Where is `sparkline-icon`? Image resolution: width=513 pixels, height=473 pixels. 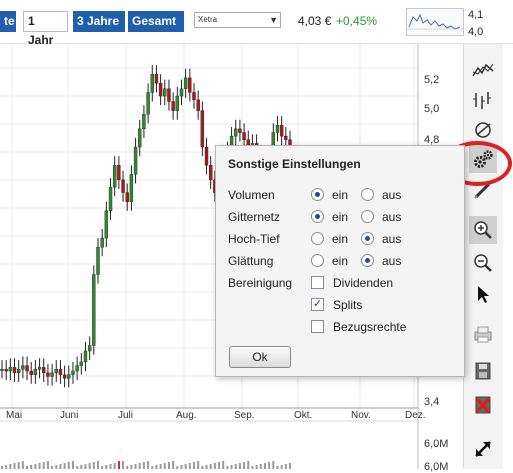 sparkline-icon is located at coordinates (435, 21).